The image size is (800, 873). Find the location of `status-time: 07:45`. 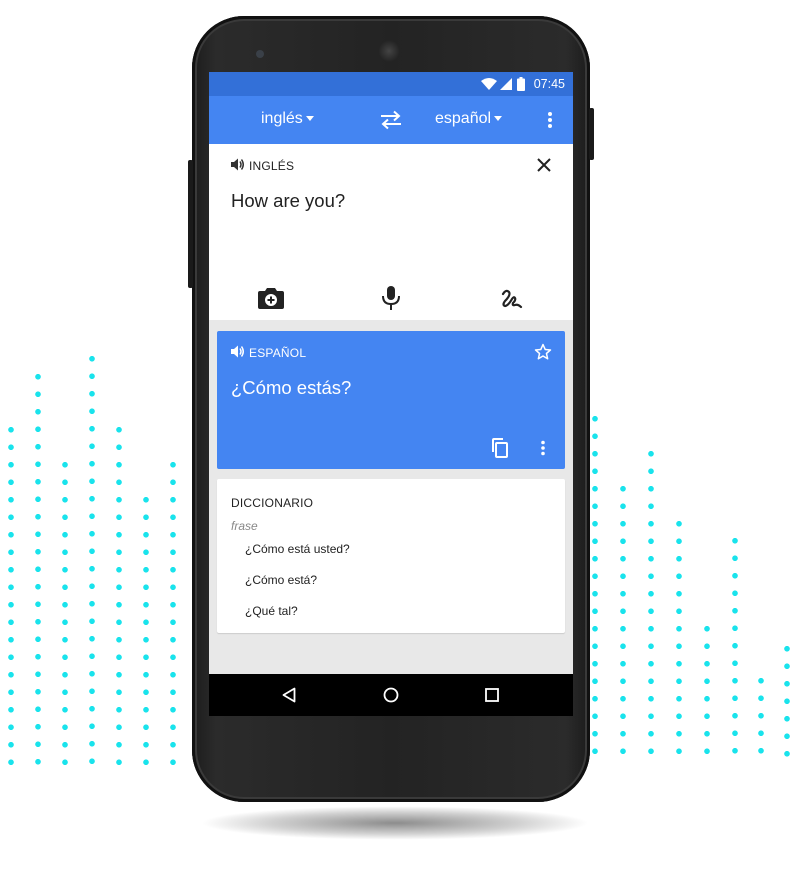

status-time: 07:45 is located at coordinates (549, 84).